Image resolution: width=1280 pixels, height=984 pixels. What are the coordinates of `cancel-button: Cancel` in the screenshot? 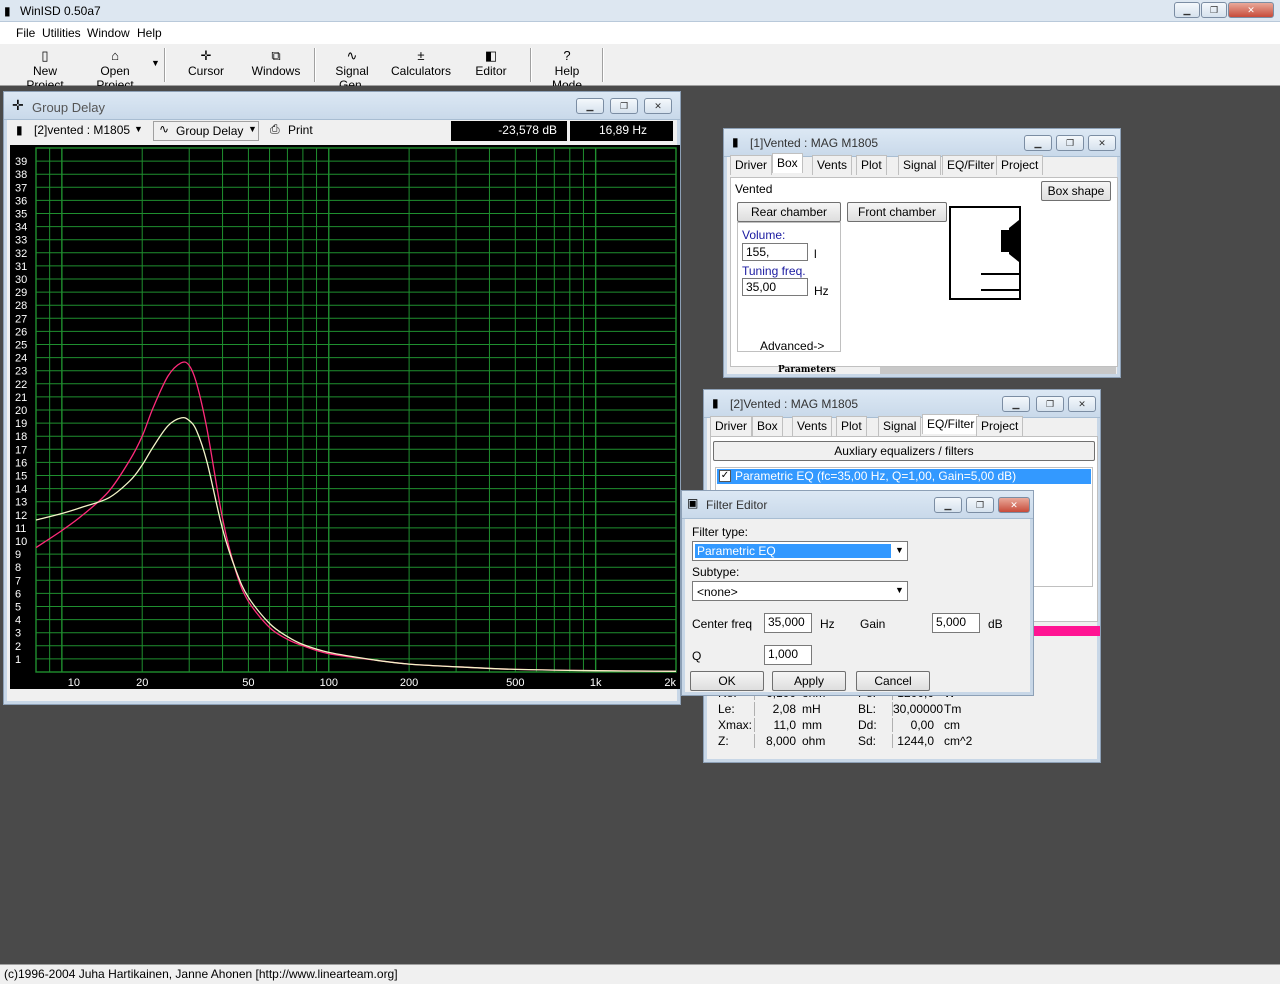 It's located at (893, 681).